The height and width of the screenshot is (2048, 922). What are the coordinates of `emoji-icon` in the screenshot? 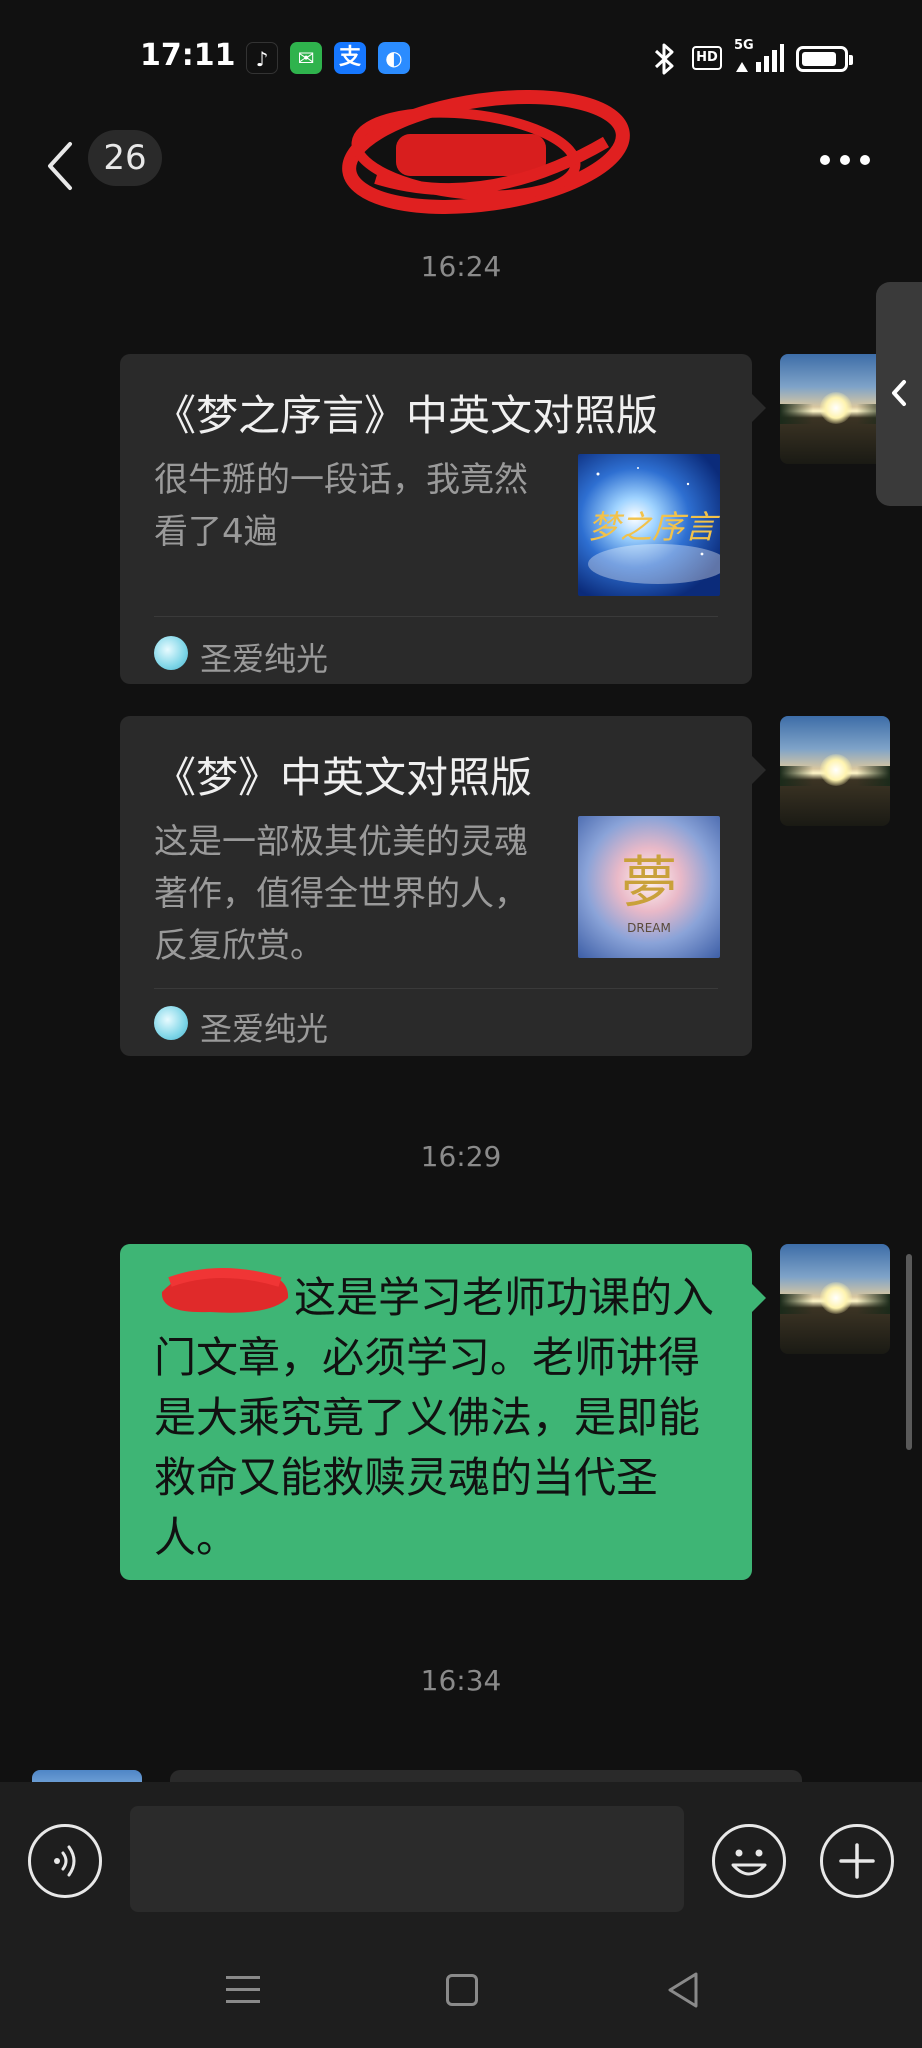 It's located at (749, 1862).